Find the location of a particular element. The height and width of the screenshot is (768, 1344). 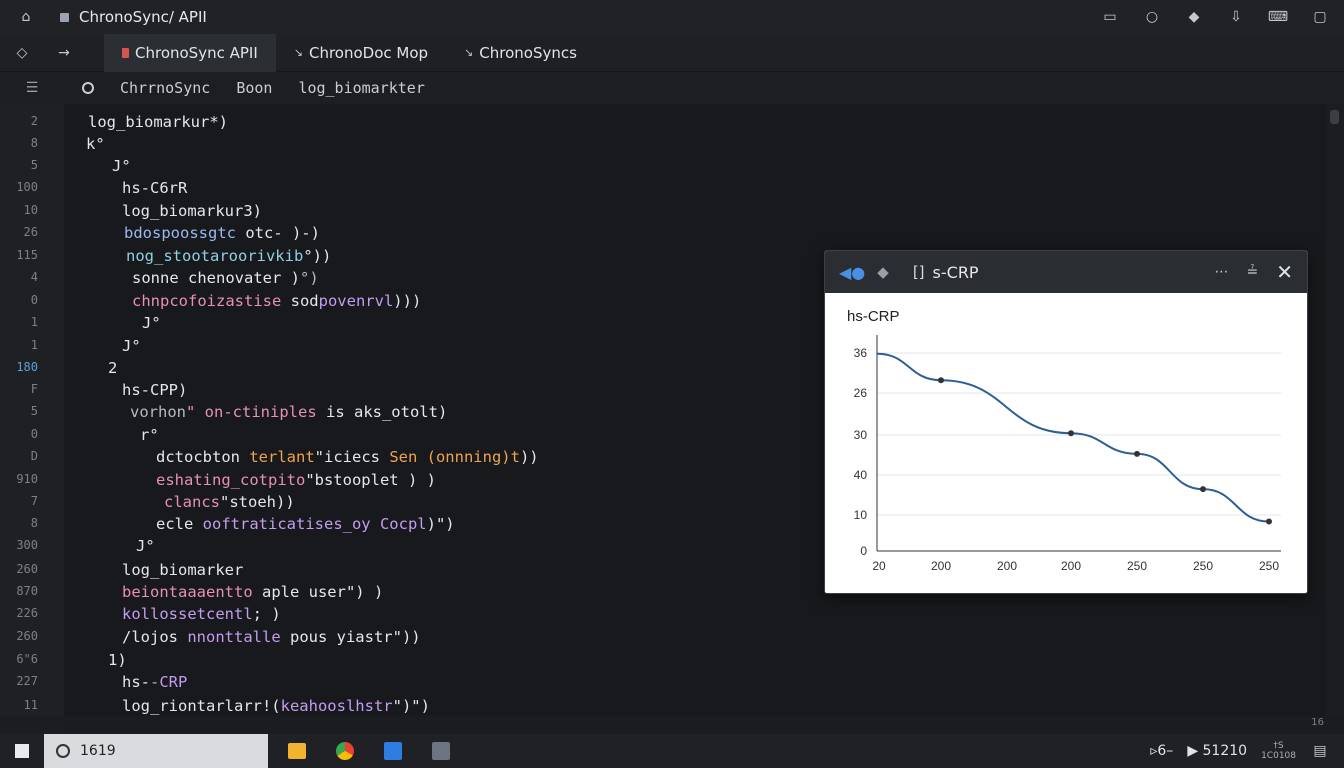

y-tick-label: 30 is located at coordinates (861, 435).